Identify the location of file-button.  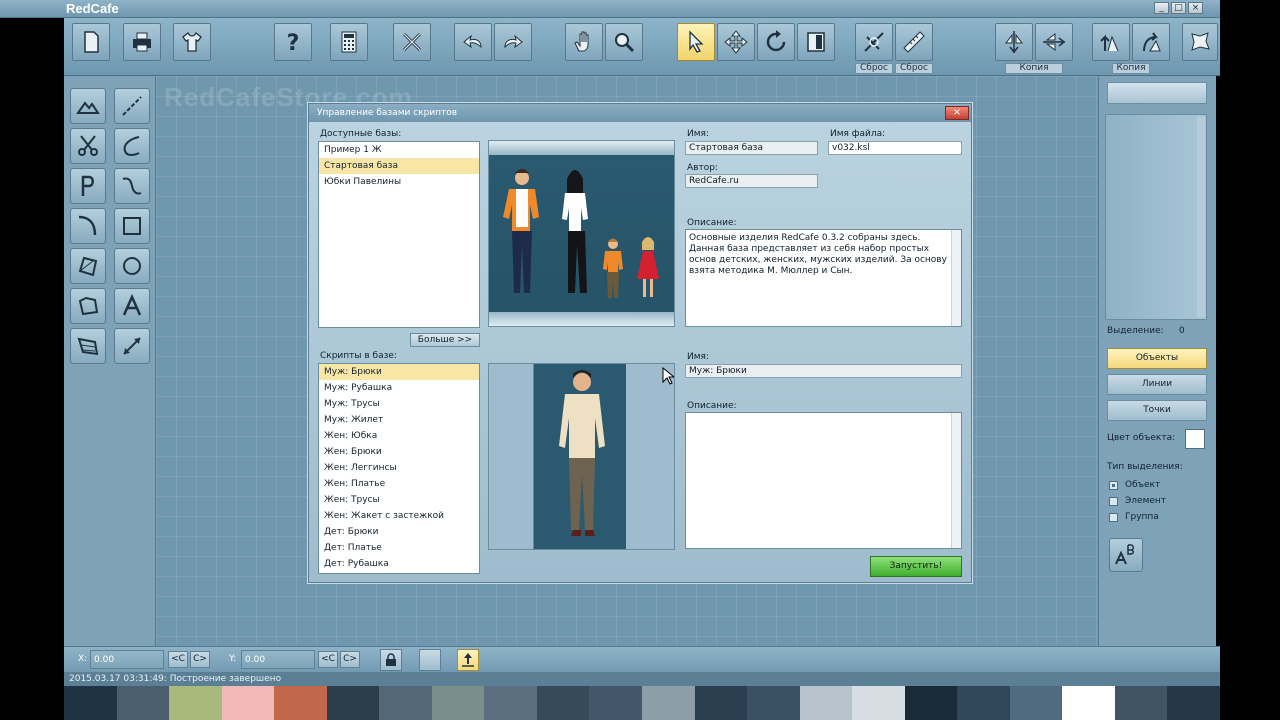
(91, 42).